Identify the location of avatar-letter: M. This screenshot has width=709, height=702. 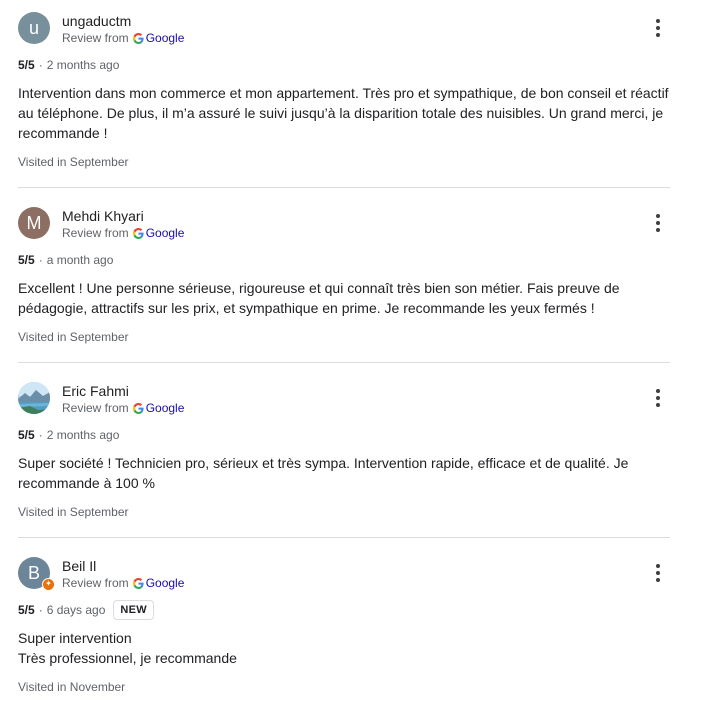
(34, 223).